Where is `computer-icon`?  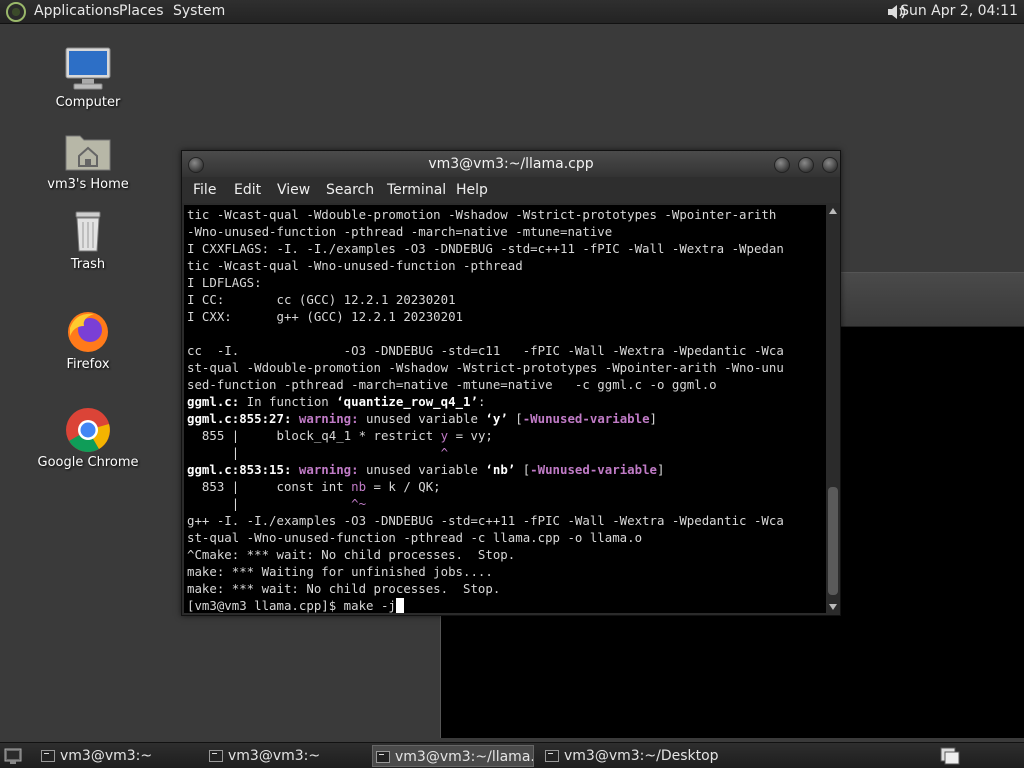 computer-icon is located at coordinates (88, 68).